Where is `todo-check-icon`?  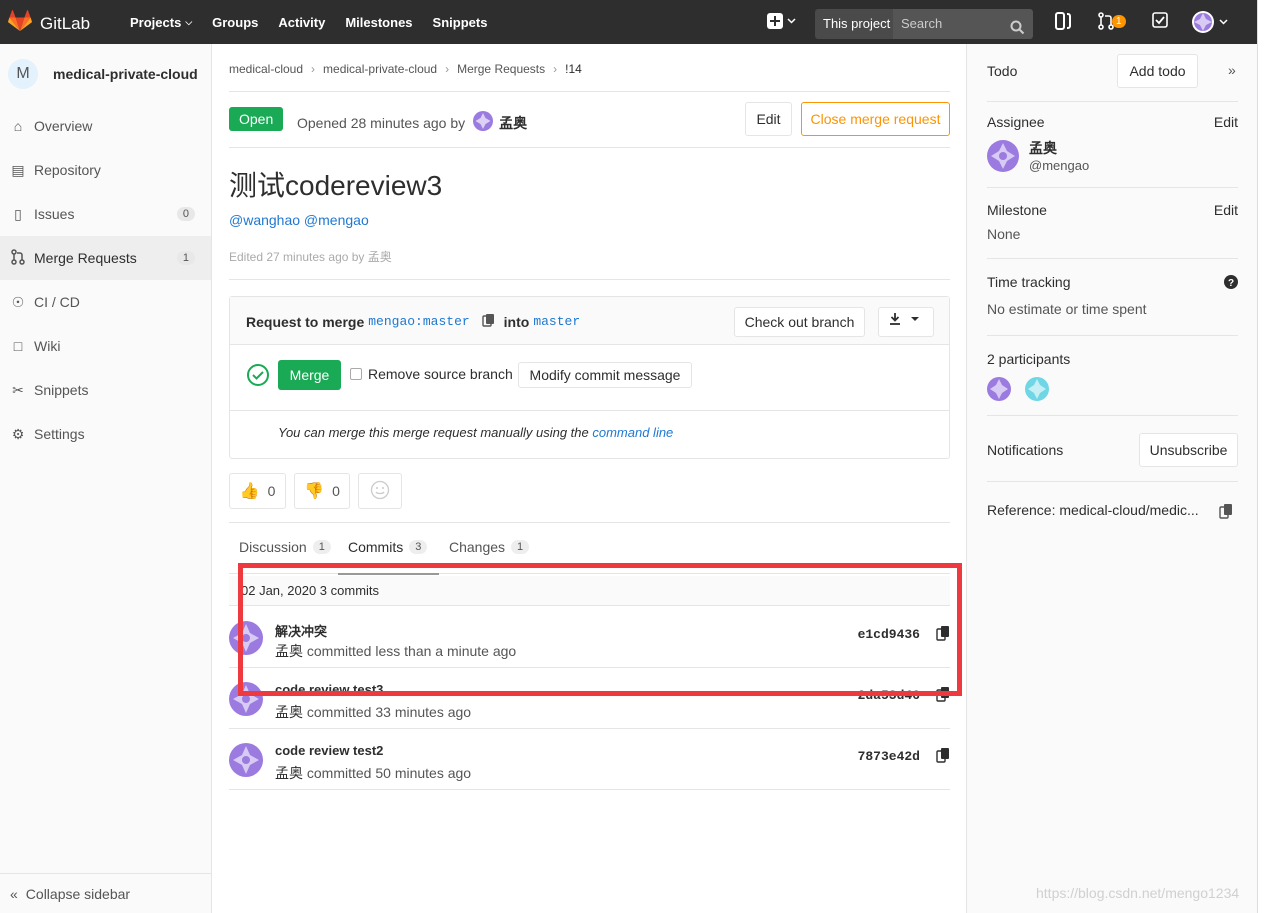 todo-check-icon is located at coordinates (1160, 22).